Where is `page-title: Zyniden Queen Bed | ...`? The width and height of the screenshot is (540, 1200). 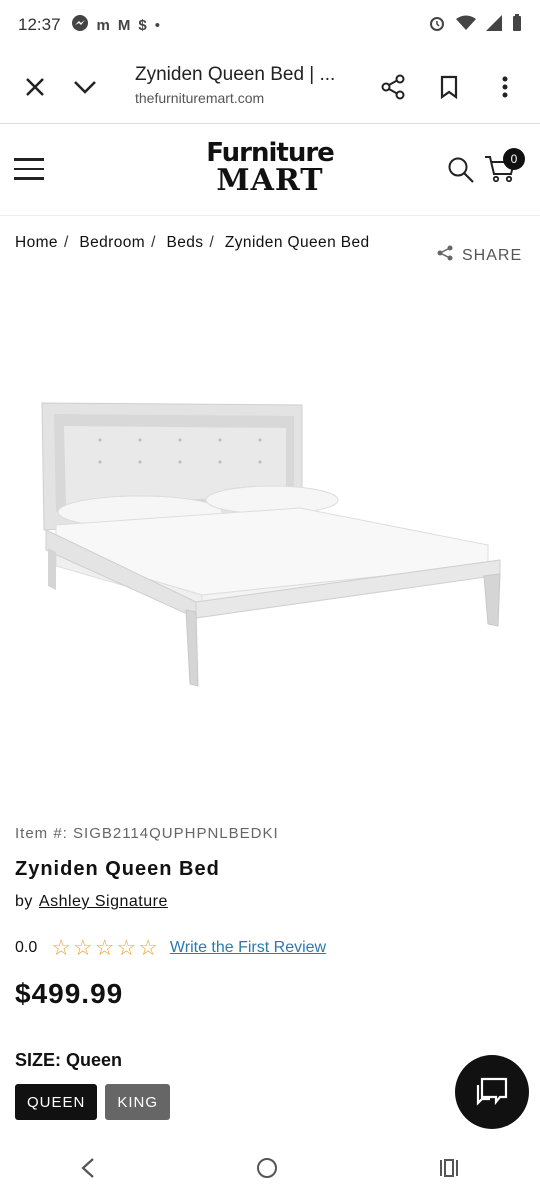 page-title: Zyniden Queen Bed | ... is located at coordinates (235, 74).